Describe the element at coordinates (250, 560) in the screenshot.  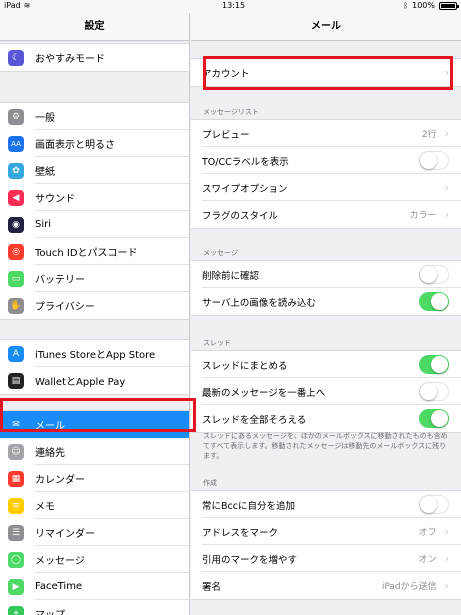
I see `settings-row-label: 引用のマークを増やす` at that location.